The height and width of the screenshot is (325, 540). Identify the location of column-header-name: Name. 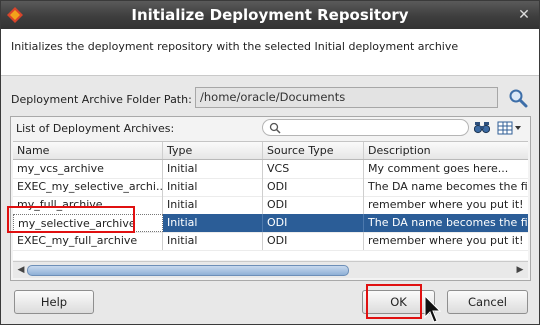
(88, 150).